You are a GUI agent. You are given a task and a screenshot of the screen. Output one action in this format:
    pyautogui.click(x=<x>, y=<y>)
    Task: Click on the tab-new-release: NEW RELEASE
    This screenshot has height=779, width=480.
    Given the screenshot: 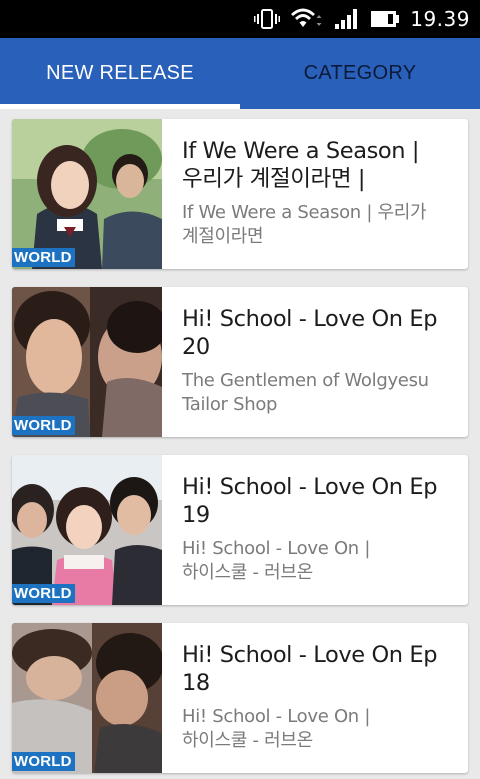 What is the action you would take?
    pyautogui.click(x=120, y=73)
    